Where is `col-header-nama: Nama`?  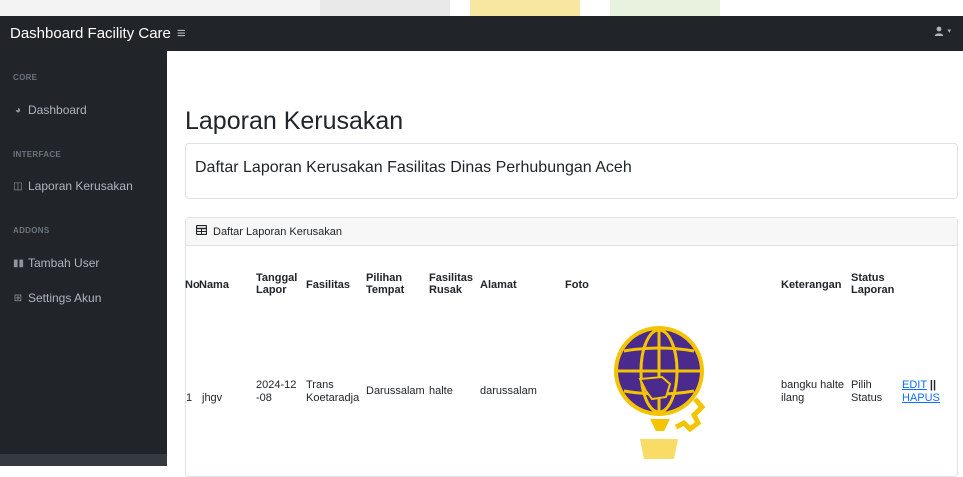
col-header-nama: Nama is located at coordinates (214, 285).